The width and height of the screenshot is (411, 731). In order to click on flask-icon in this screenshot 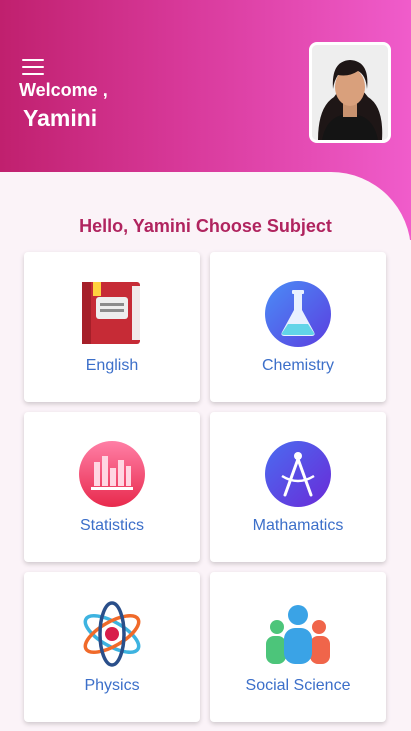, I will do `click(298, 314)`.